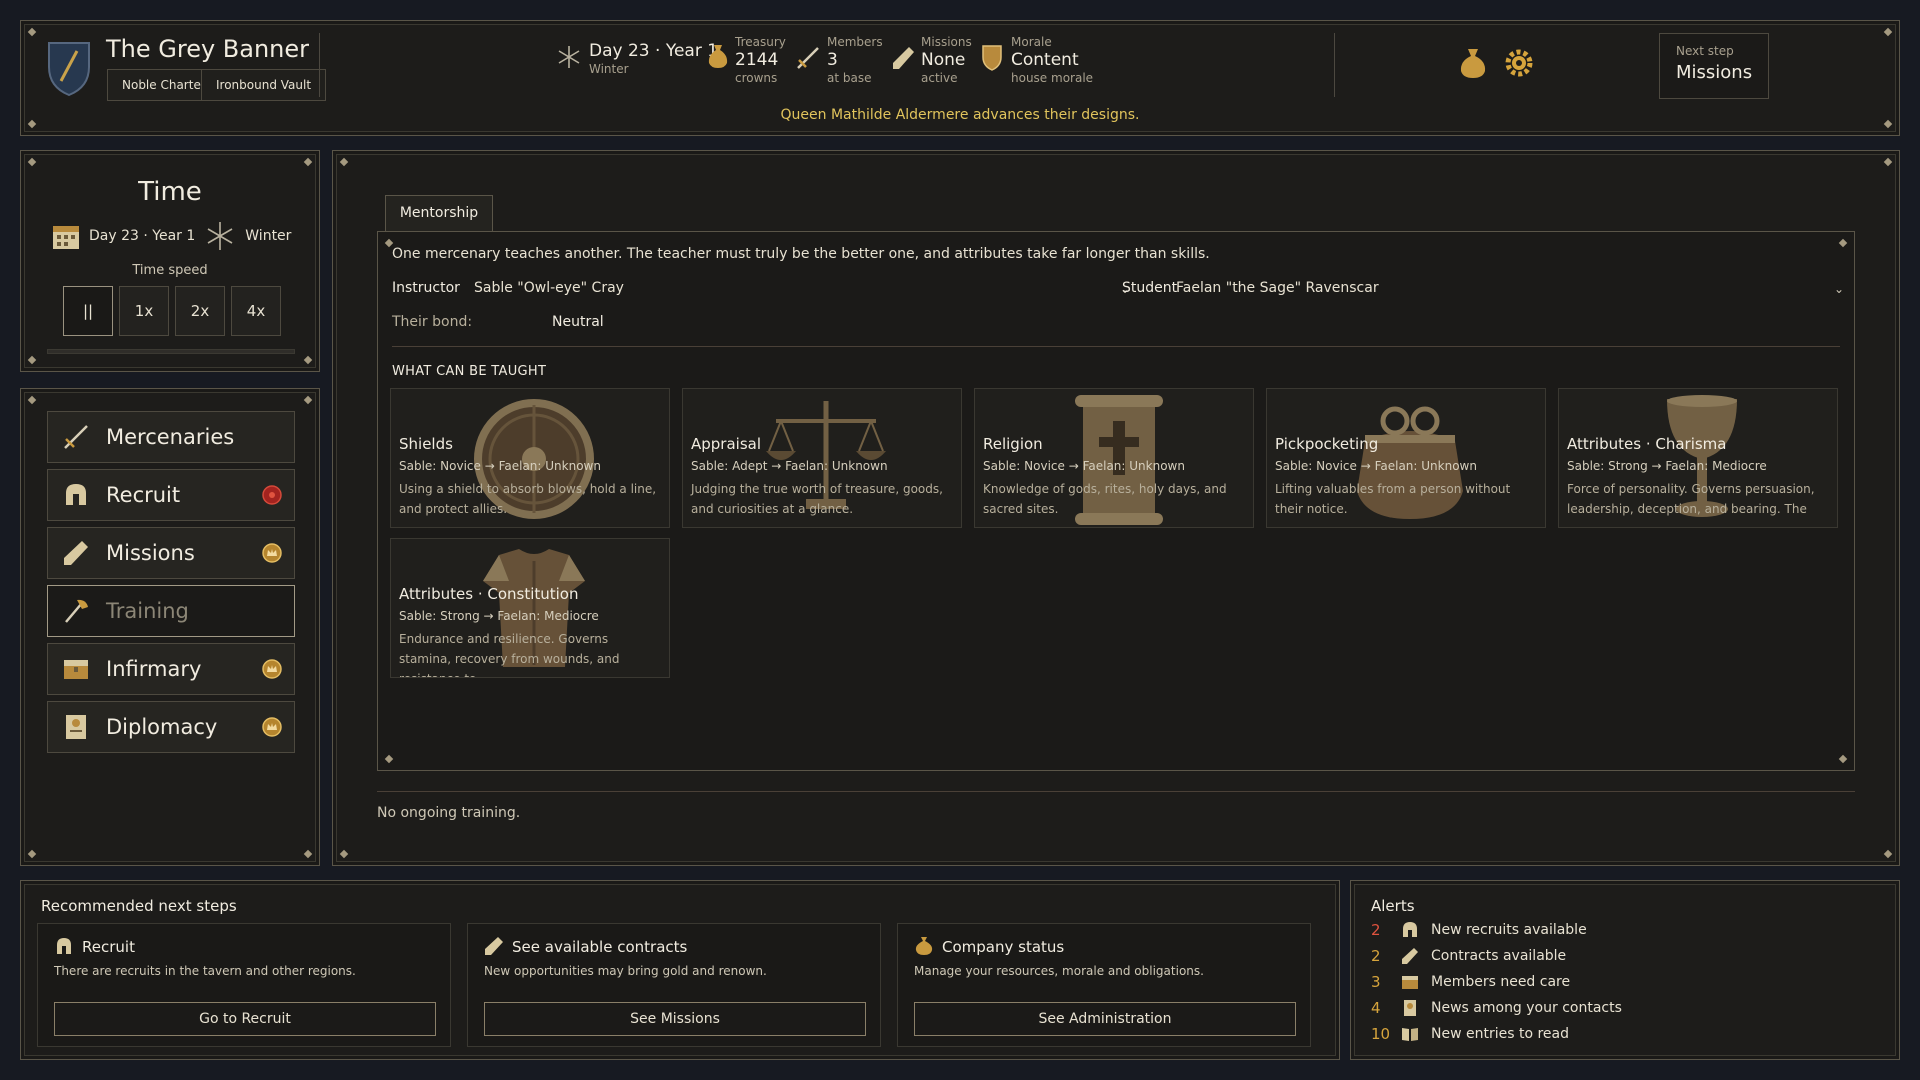  What do you see at coordinates (432, 322) in the screenshot?
I see `bond-label: Their bond:` at bounding box center [432, 322].